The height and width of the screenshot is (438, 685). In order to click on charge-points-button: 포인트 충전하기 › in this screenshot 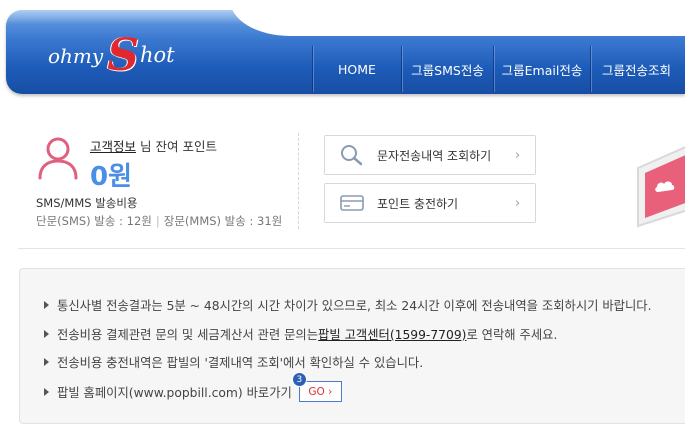, I will do `click(430, 203)`.